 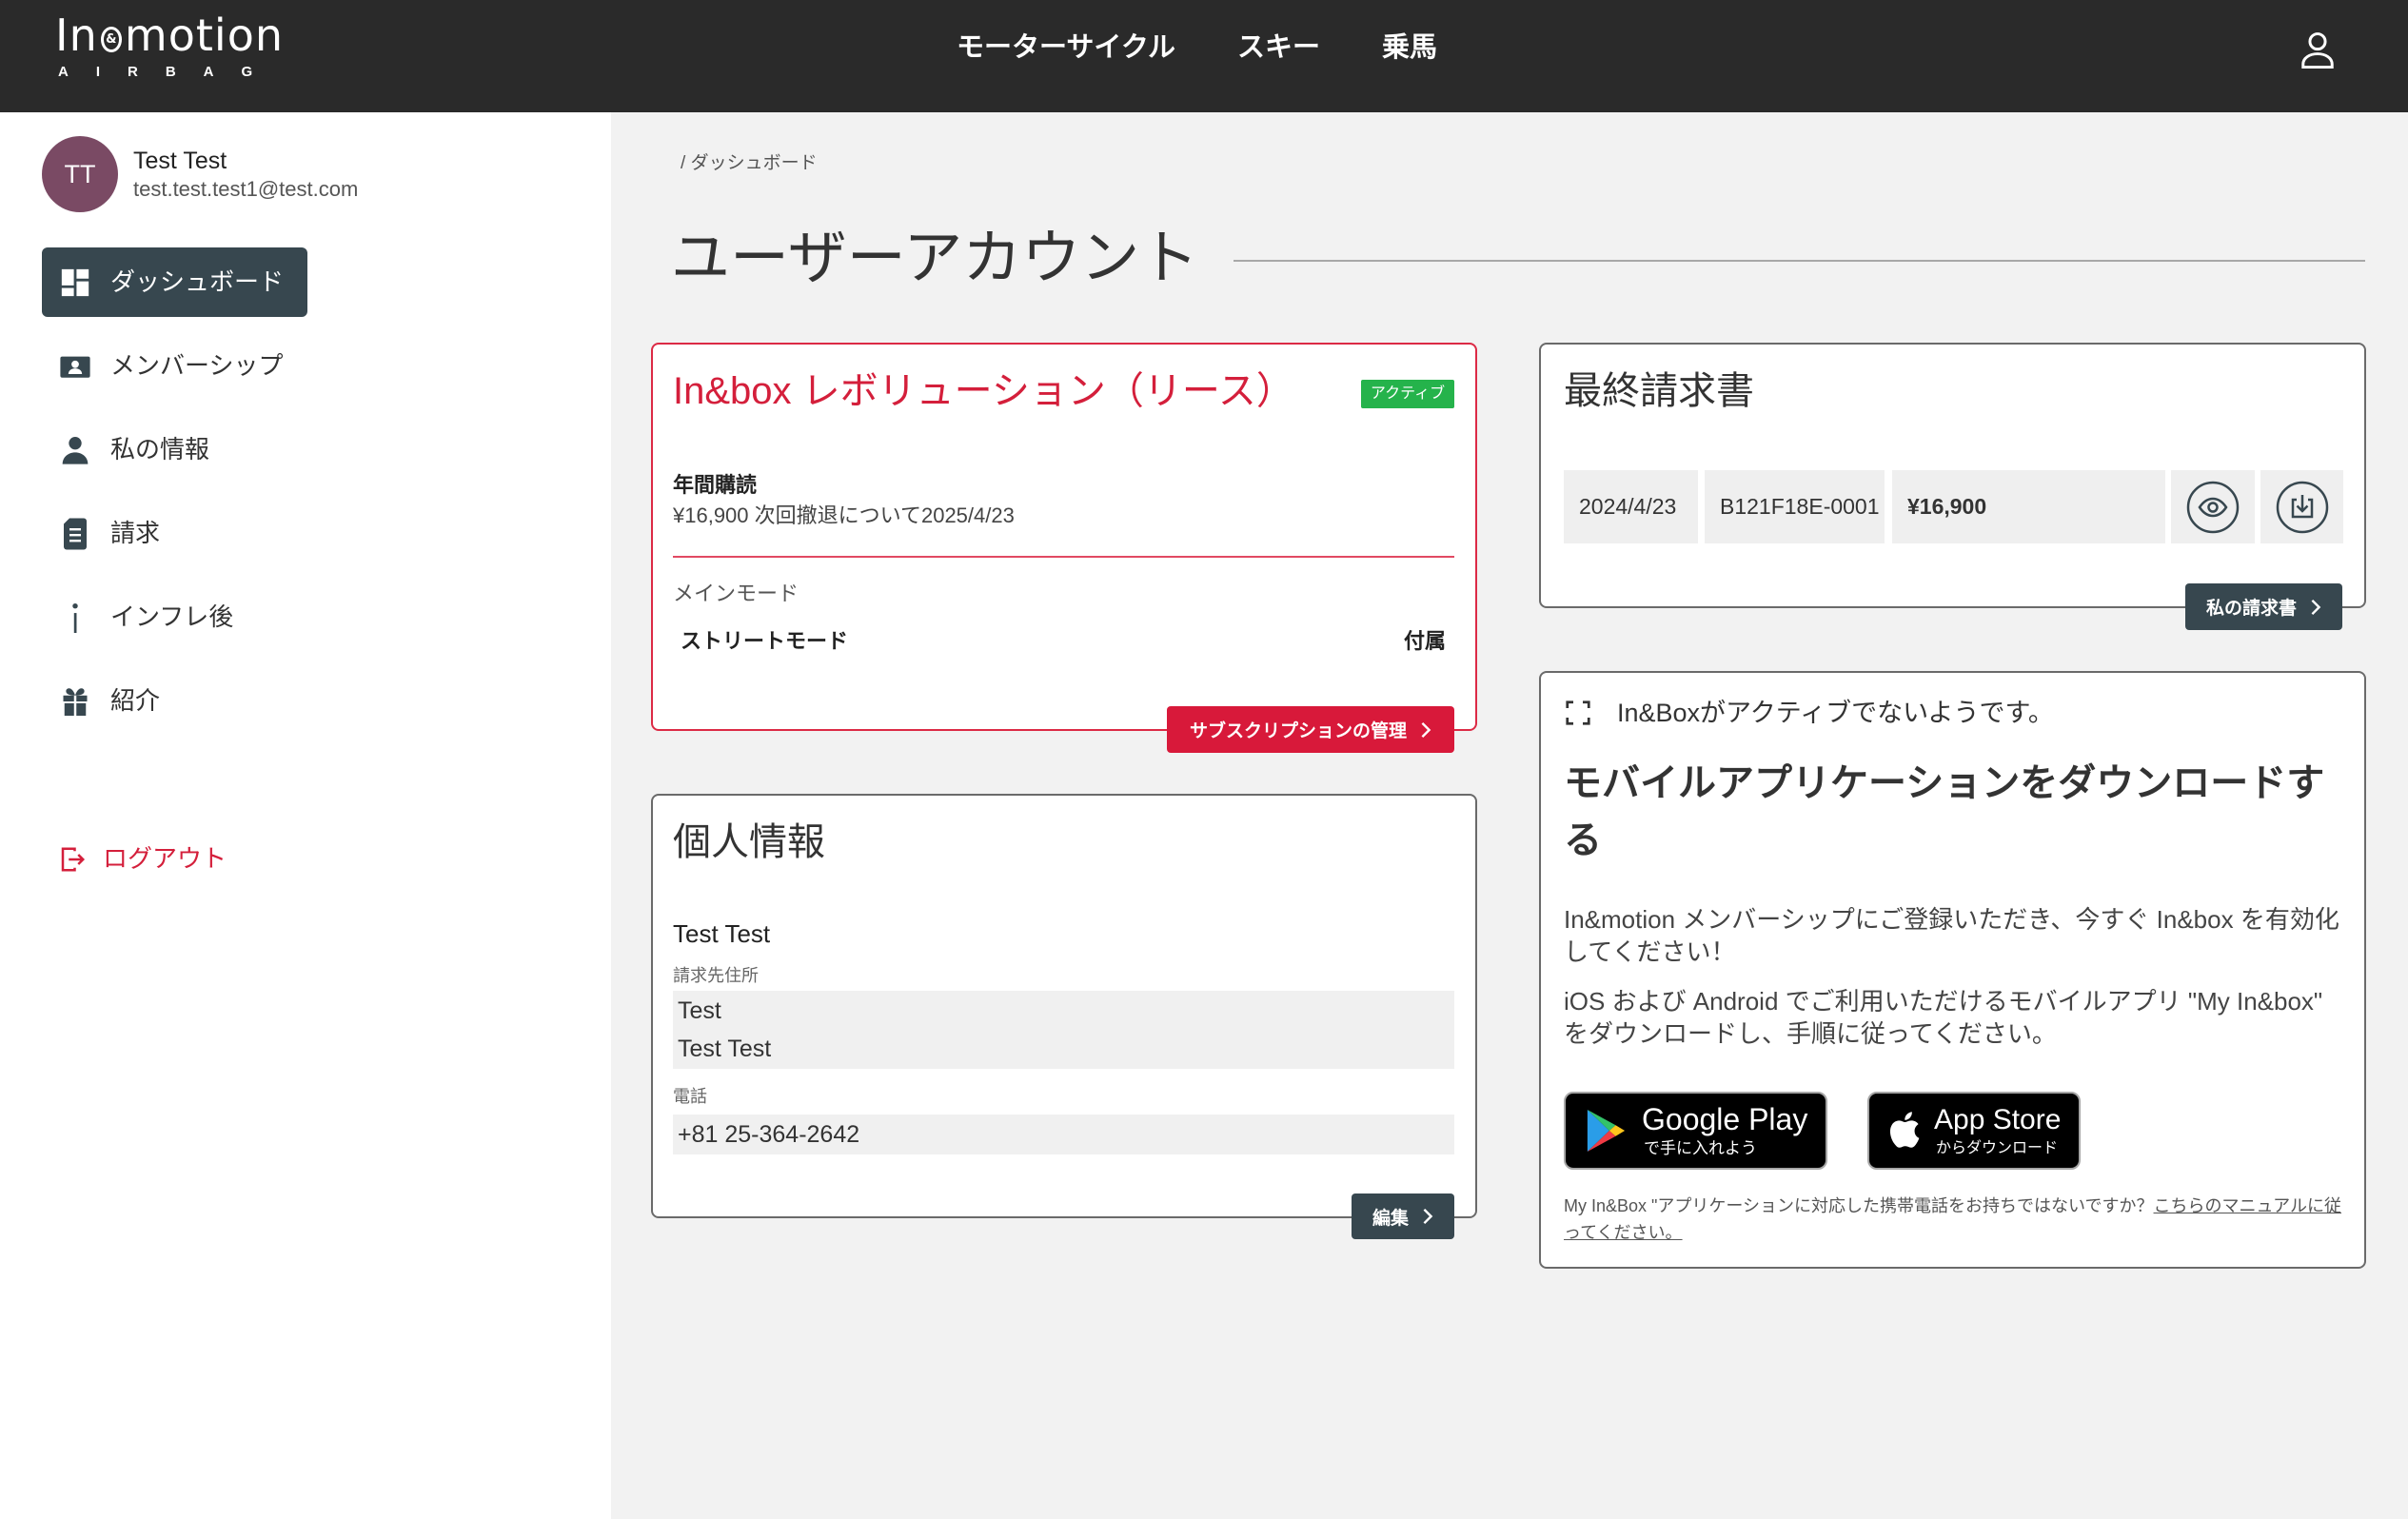 What do you see at coordinates (1204, 56) in the screenshot?
I see `top-navigation-bar: In & motion AIRBAG モーターサイクル スキー 乗馬` at bounding box center [1204, 56].